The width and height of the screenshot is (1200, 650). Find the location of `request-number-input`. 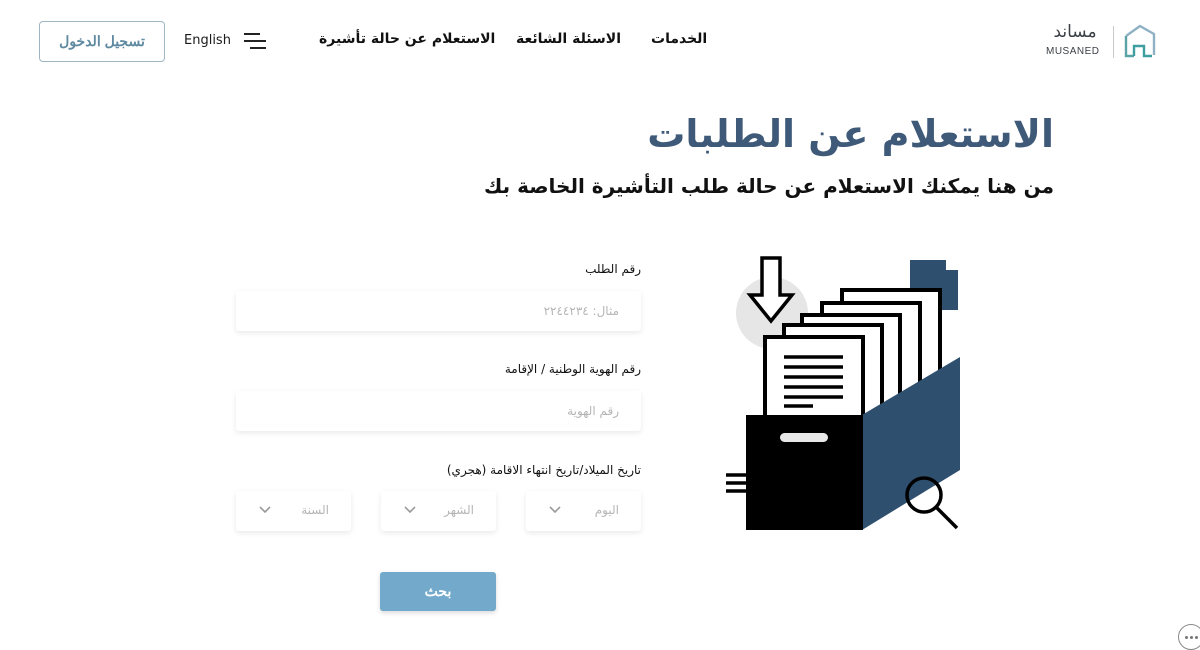

request-number-input is located at coordinates (438, 311).